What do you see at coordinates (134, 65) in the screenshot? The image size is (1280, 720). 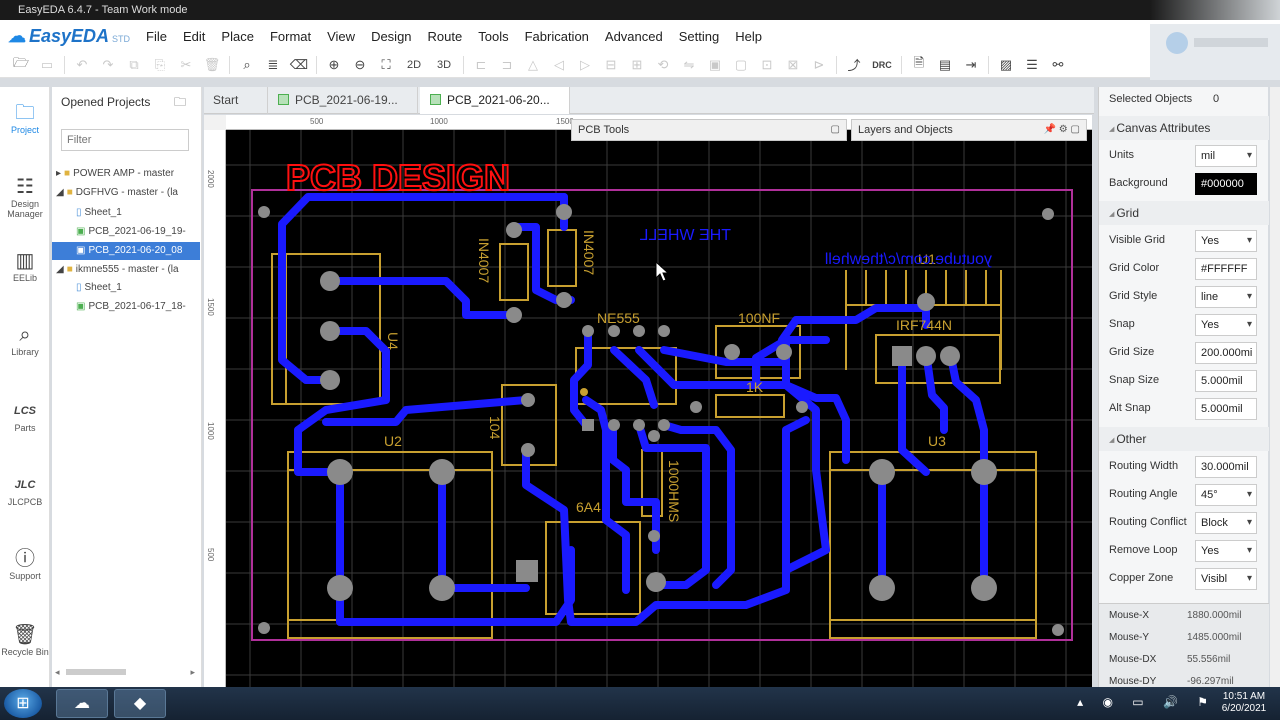 I see `copy-icon: ⧉` at bounding box center [134, 65].